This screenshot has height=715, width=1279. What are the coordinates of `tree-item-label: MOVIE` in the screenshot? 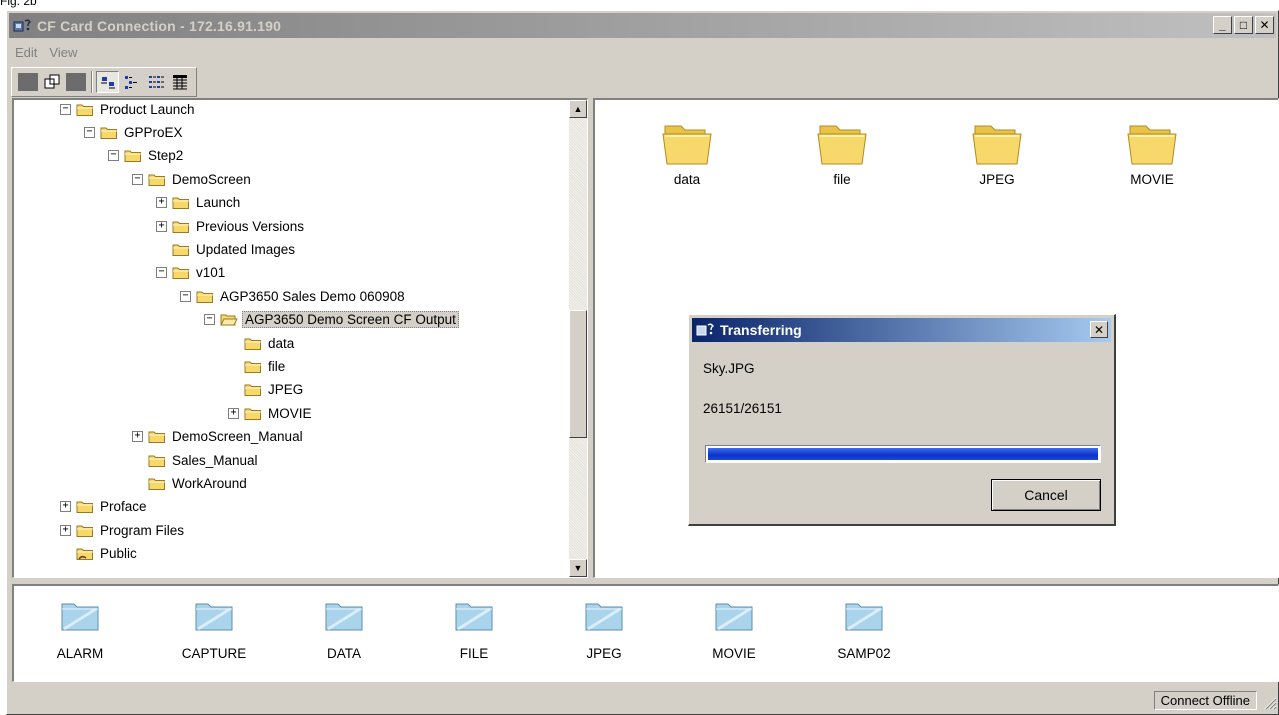 It's located at (290, 413).